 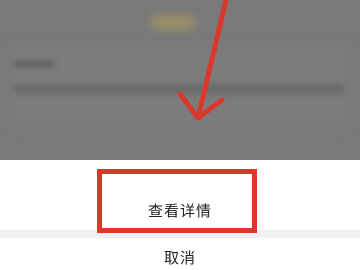 What do you see at coordinates (180, 234) in the screenshot?
I see `sheet-divider` at bounding box center [180, 234].